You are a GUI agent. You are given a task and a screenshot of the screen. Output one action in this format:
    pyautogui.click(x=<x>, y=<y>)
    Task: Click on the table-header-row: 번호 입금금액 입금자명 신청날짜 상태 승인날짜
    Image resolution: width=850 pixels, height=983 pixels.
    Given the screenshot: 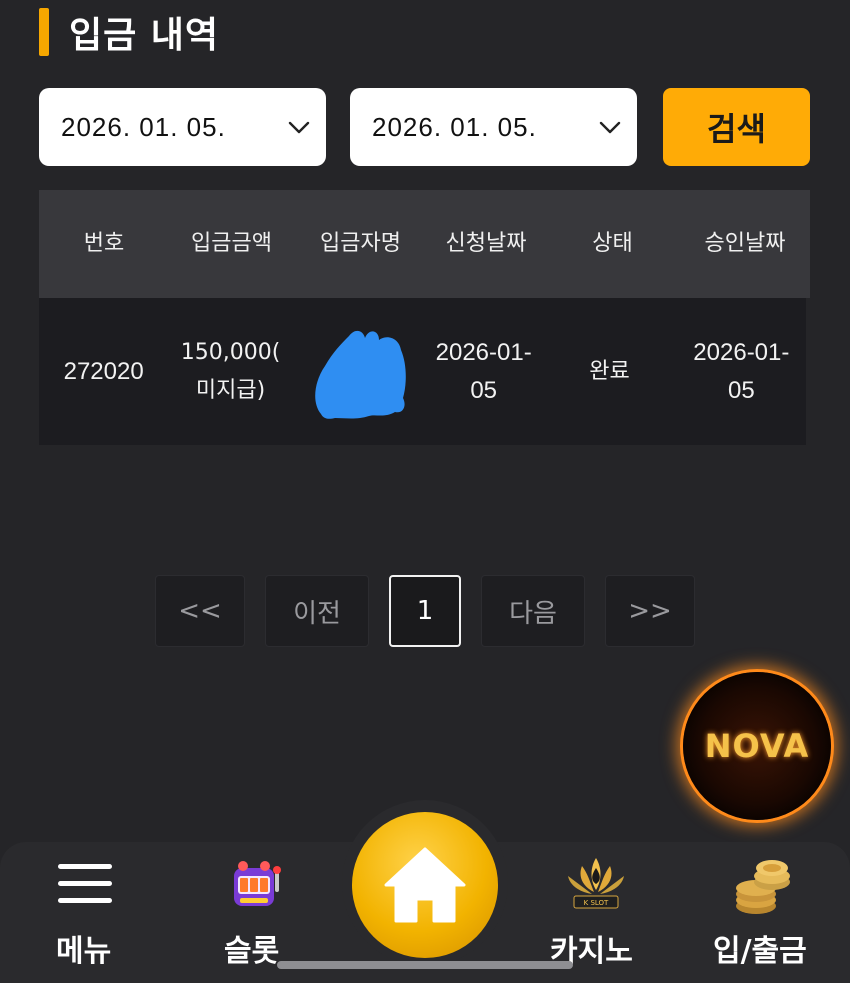 What is the action you would take?
    pyautogui.click(x=424, y=244)
    